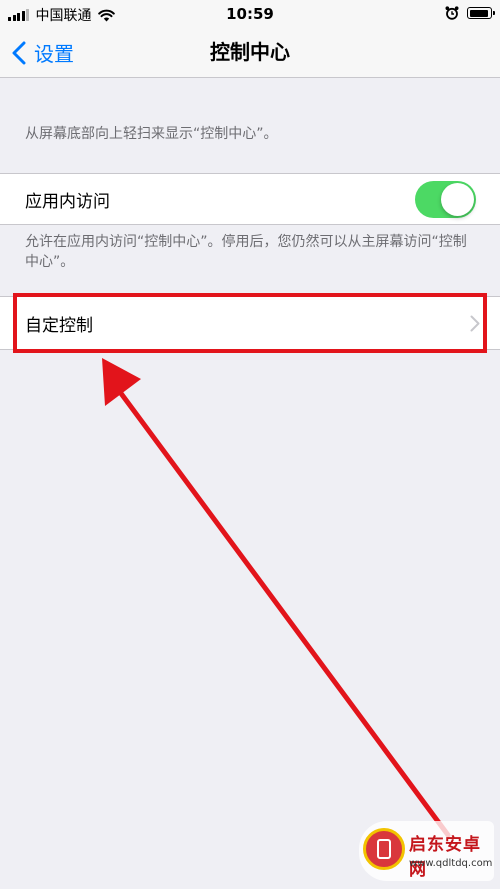 This screenshot has width=500, height=889. I want to click on toggle-knob, so click(457, 199).